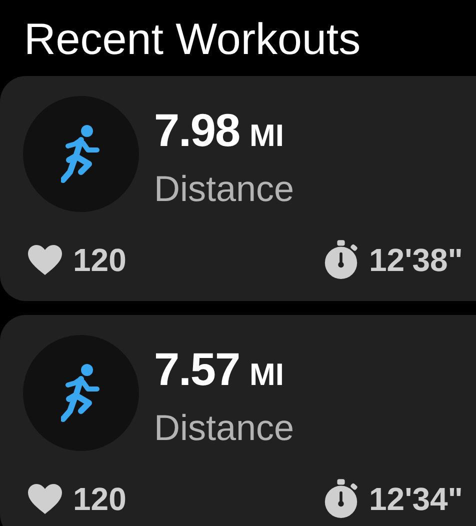 The height and width of the screenshot is (526, 476). I want to click on distance-value: 7.57, so click(197, 369).